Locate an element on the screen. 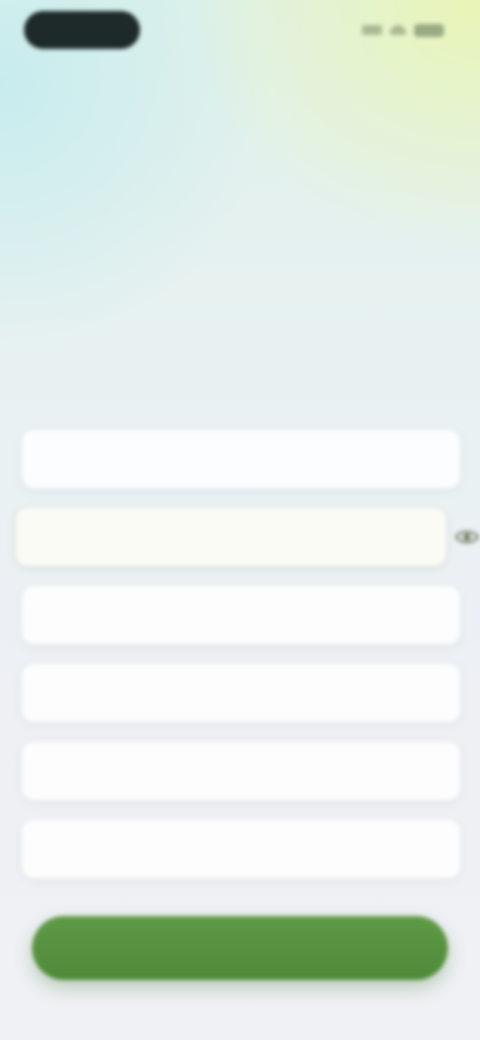 This screenshot has width=480, height=1040. status-time-pill is located at coordinates (82, 30).